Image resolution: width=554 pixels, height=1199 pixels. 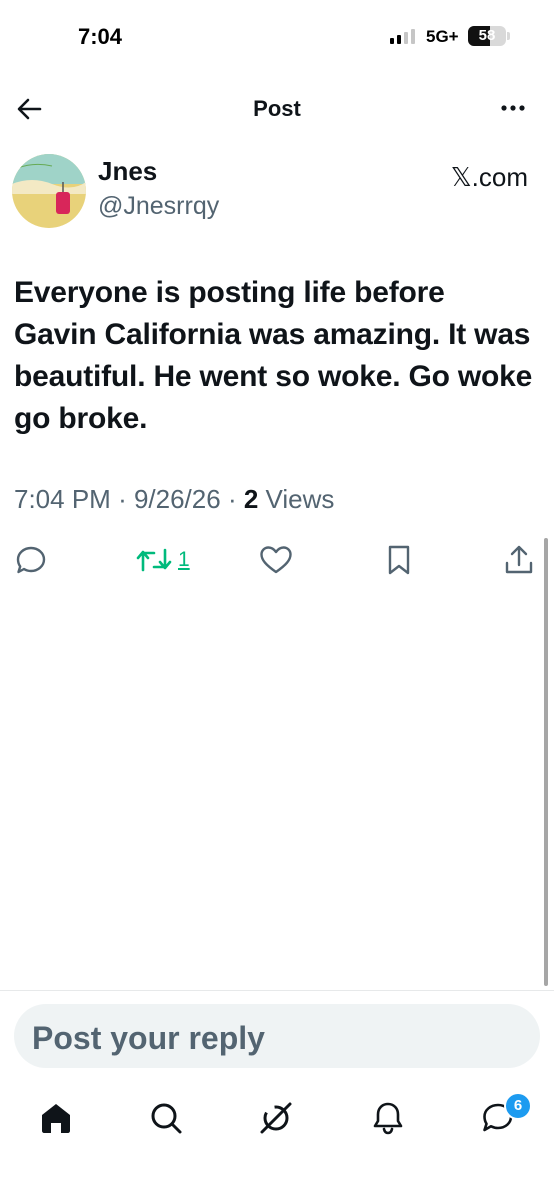 I want to click on avatar, so click(x=49, y=191).